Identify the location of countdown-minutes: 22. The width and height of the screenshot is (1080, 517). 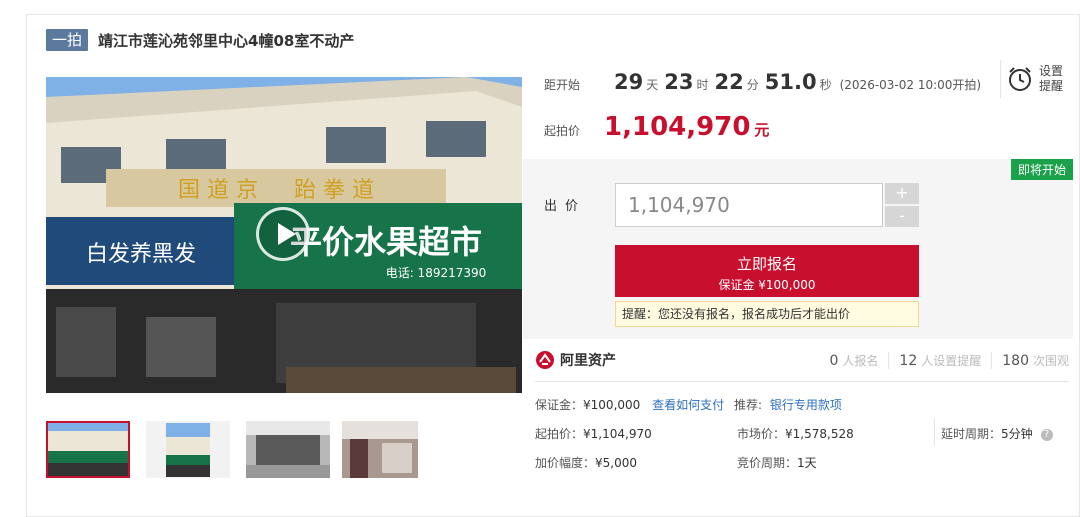
(729, 82).